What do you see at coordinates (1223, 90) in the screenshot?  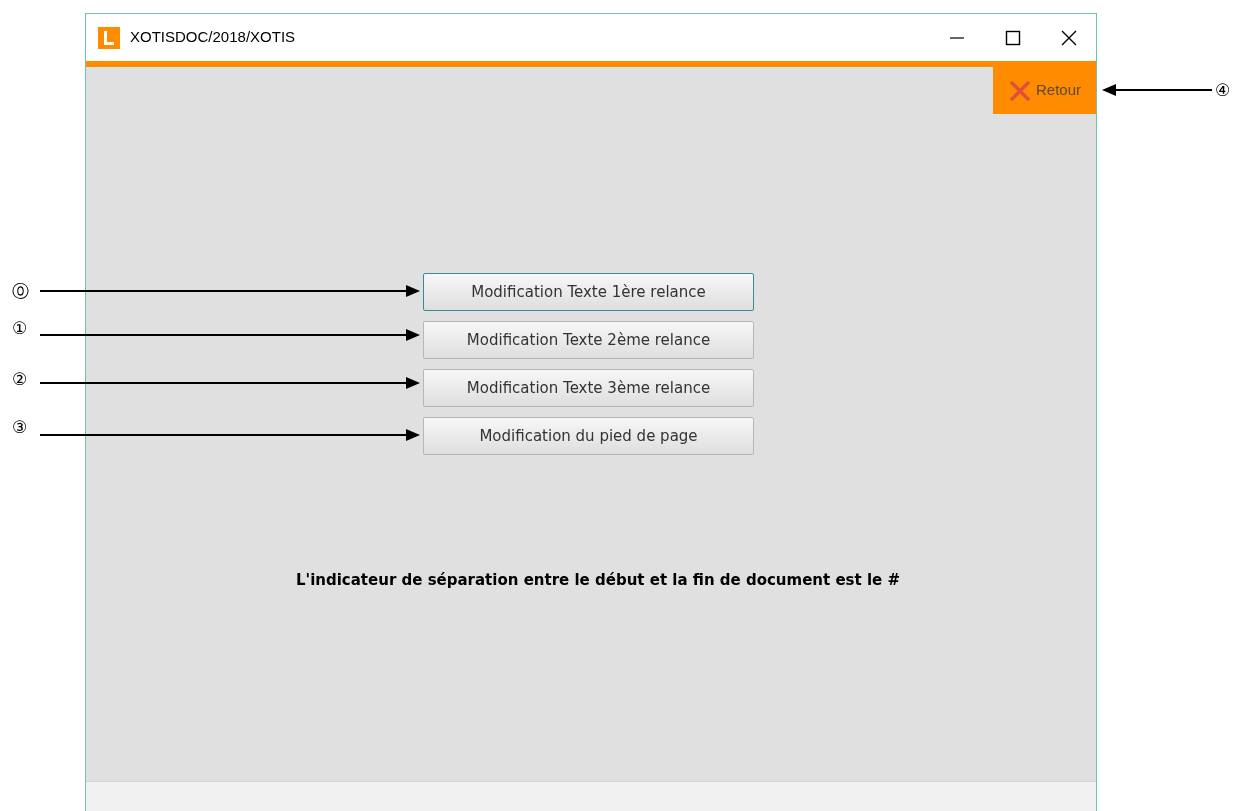 I see `callout-number: ④` at bounding box center [1223, 90].